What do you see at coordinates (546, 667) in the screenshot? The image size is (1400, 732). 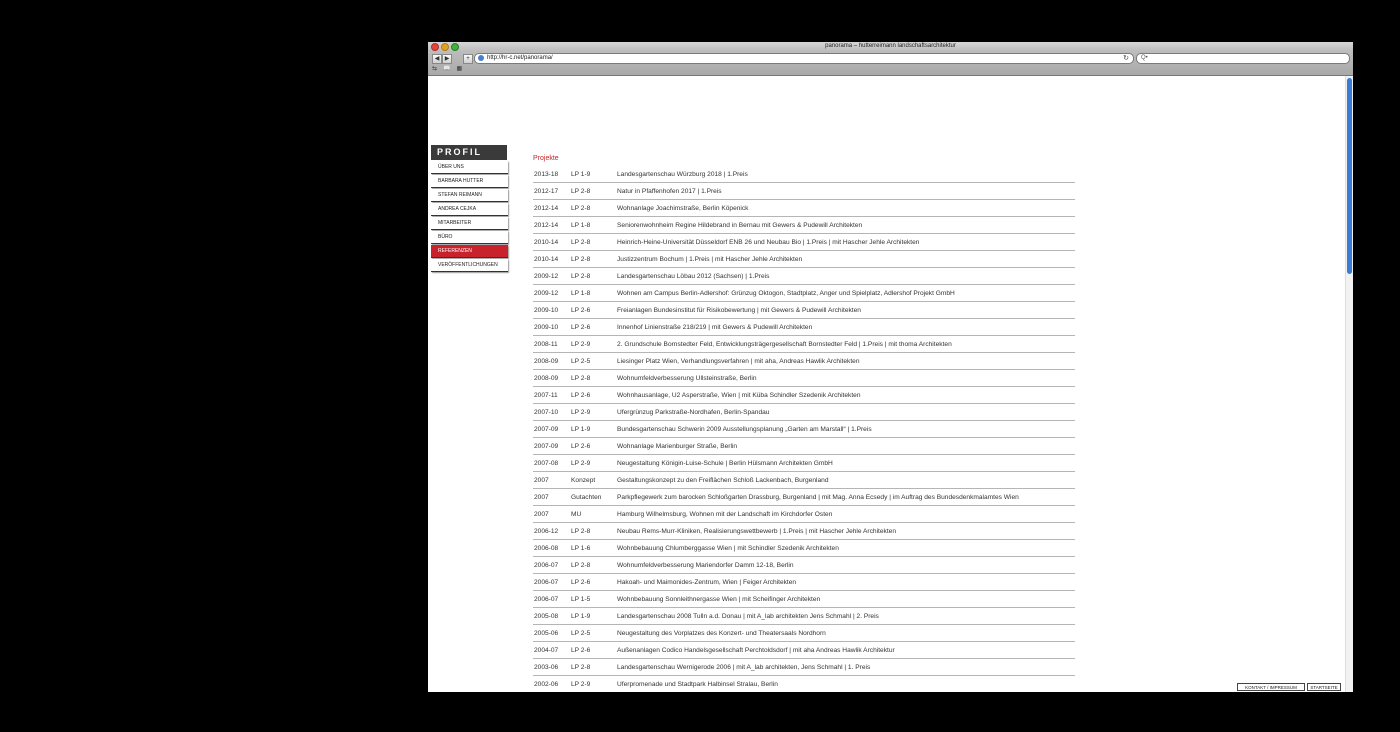 I see `project-year: 2003-06` at bounding box center [546, 667].